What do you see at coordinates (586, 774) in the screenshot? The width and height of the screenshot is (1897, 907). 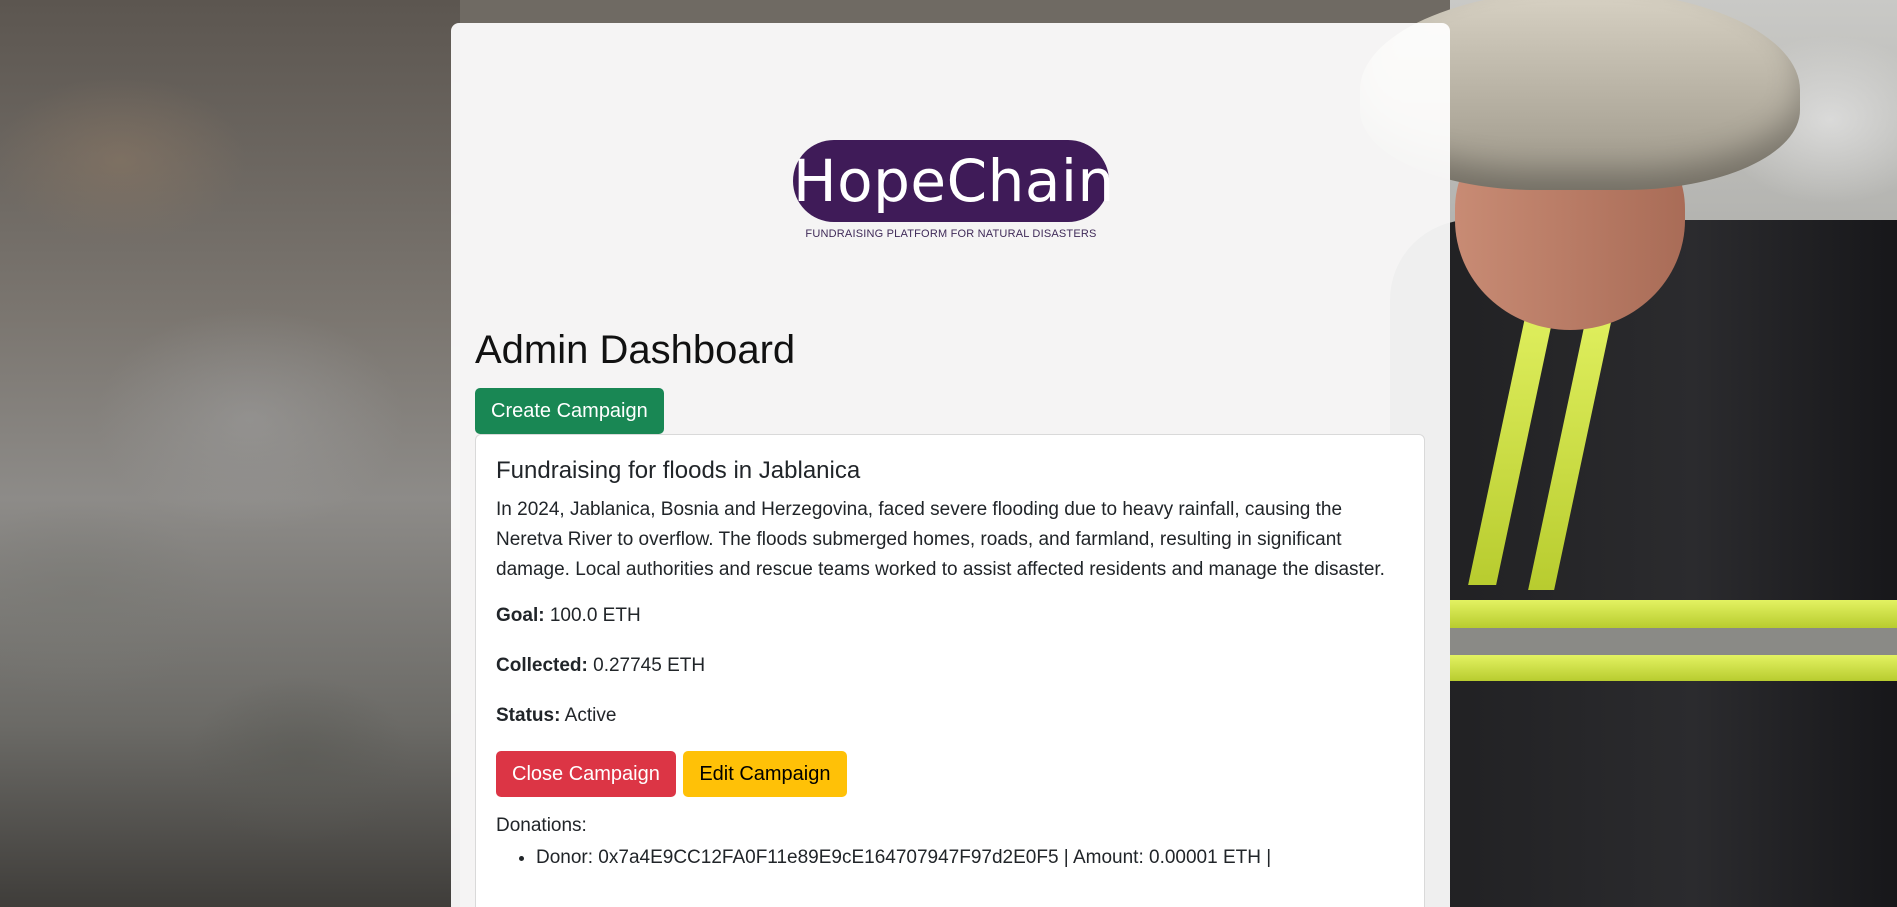 I see `close-campaign-button: Close Campaign` at bounding box center [586, 774].